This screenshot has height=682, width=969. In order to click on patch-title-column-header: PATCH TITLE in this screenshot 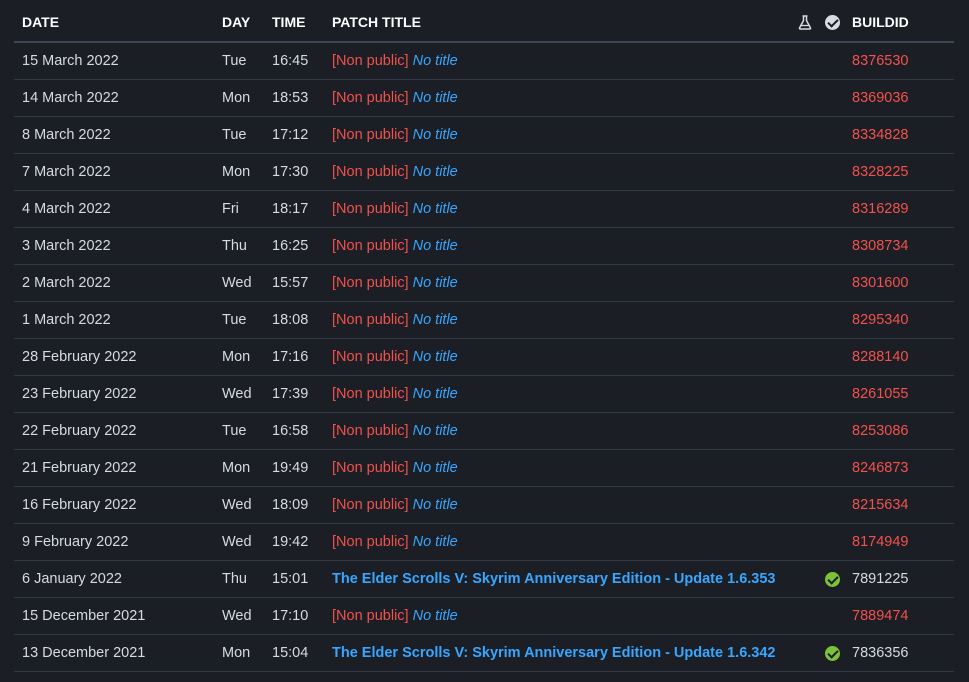, I will do `click(557, 23)`.